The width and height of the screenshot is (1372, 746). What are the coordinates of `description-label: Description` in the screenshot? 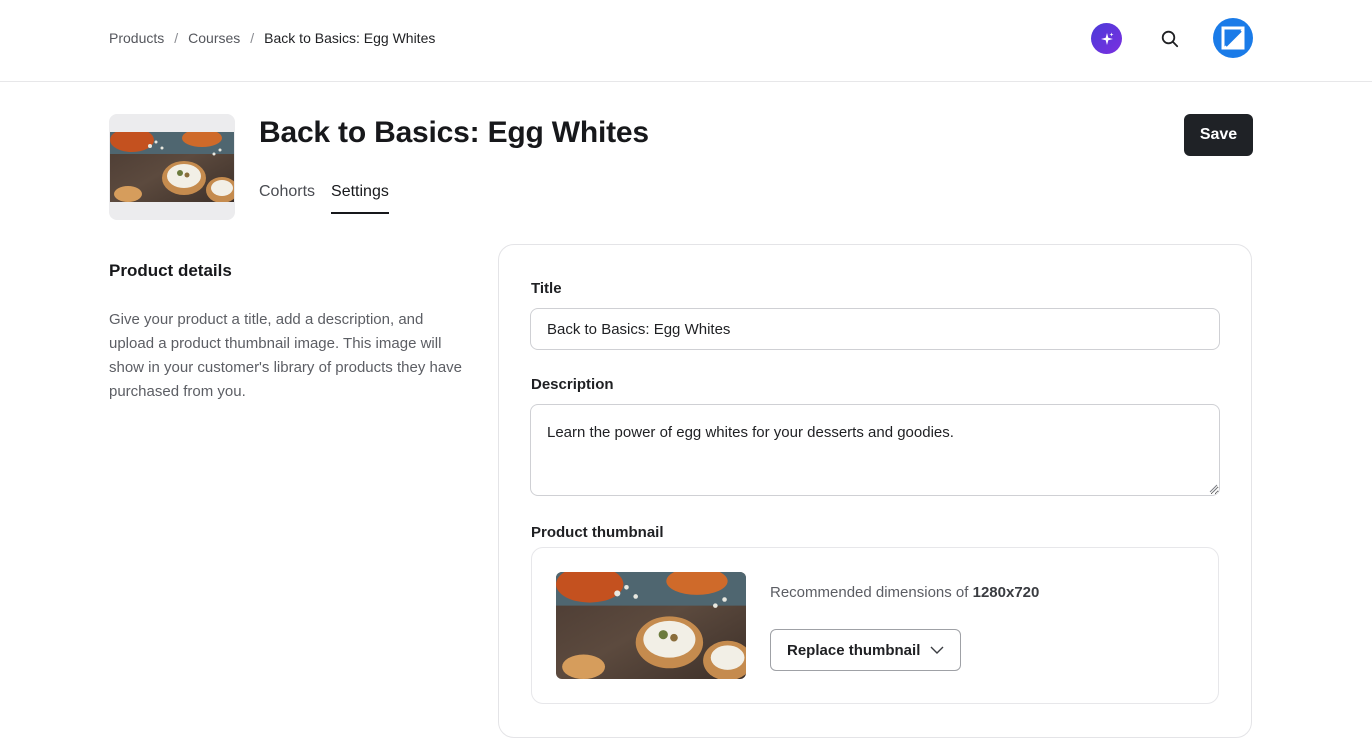 It's located at (572, 384).